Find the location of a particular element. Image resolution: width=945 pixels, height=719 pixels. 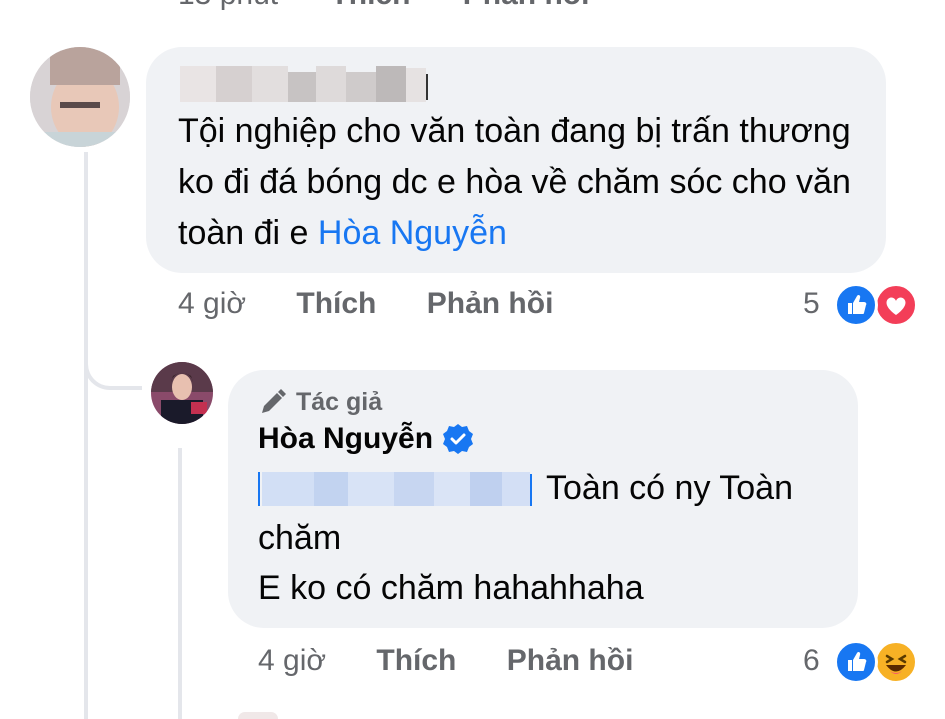

previous-reply-button: Phản hồi is located at coordinates (526, 5).